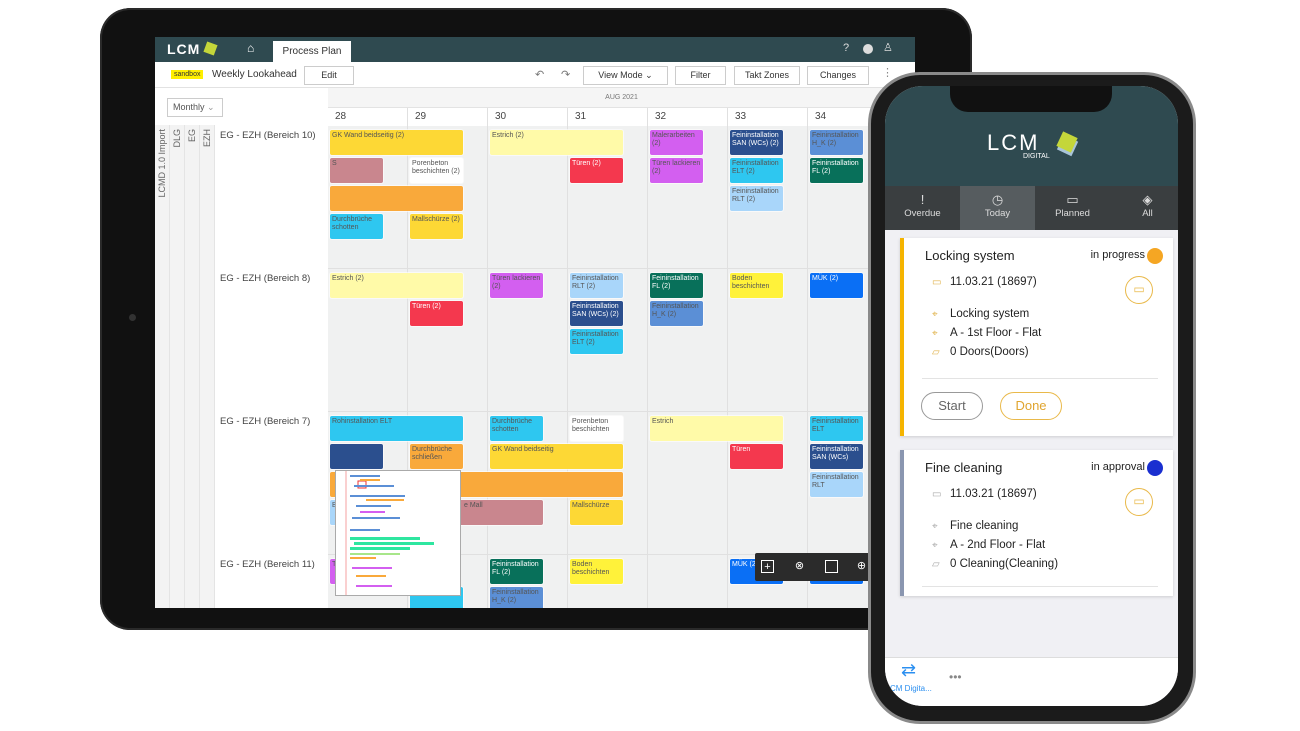  Describe the element at coordinates (1144, 208) in the screenshot. I see `tab-all: ◈ All` at that location.